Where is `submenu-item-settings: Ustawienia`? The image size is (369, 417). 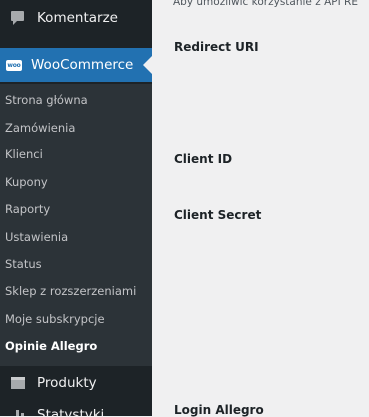
submenu-item-settings: Ustawienia is located at coordinates (36, 237).